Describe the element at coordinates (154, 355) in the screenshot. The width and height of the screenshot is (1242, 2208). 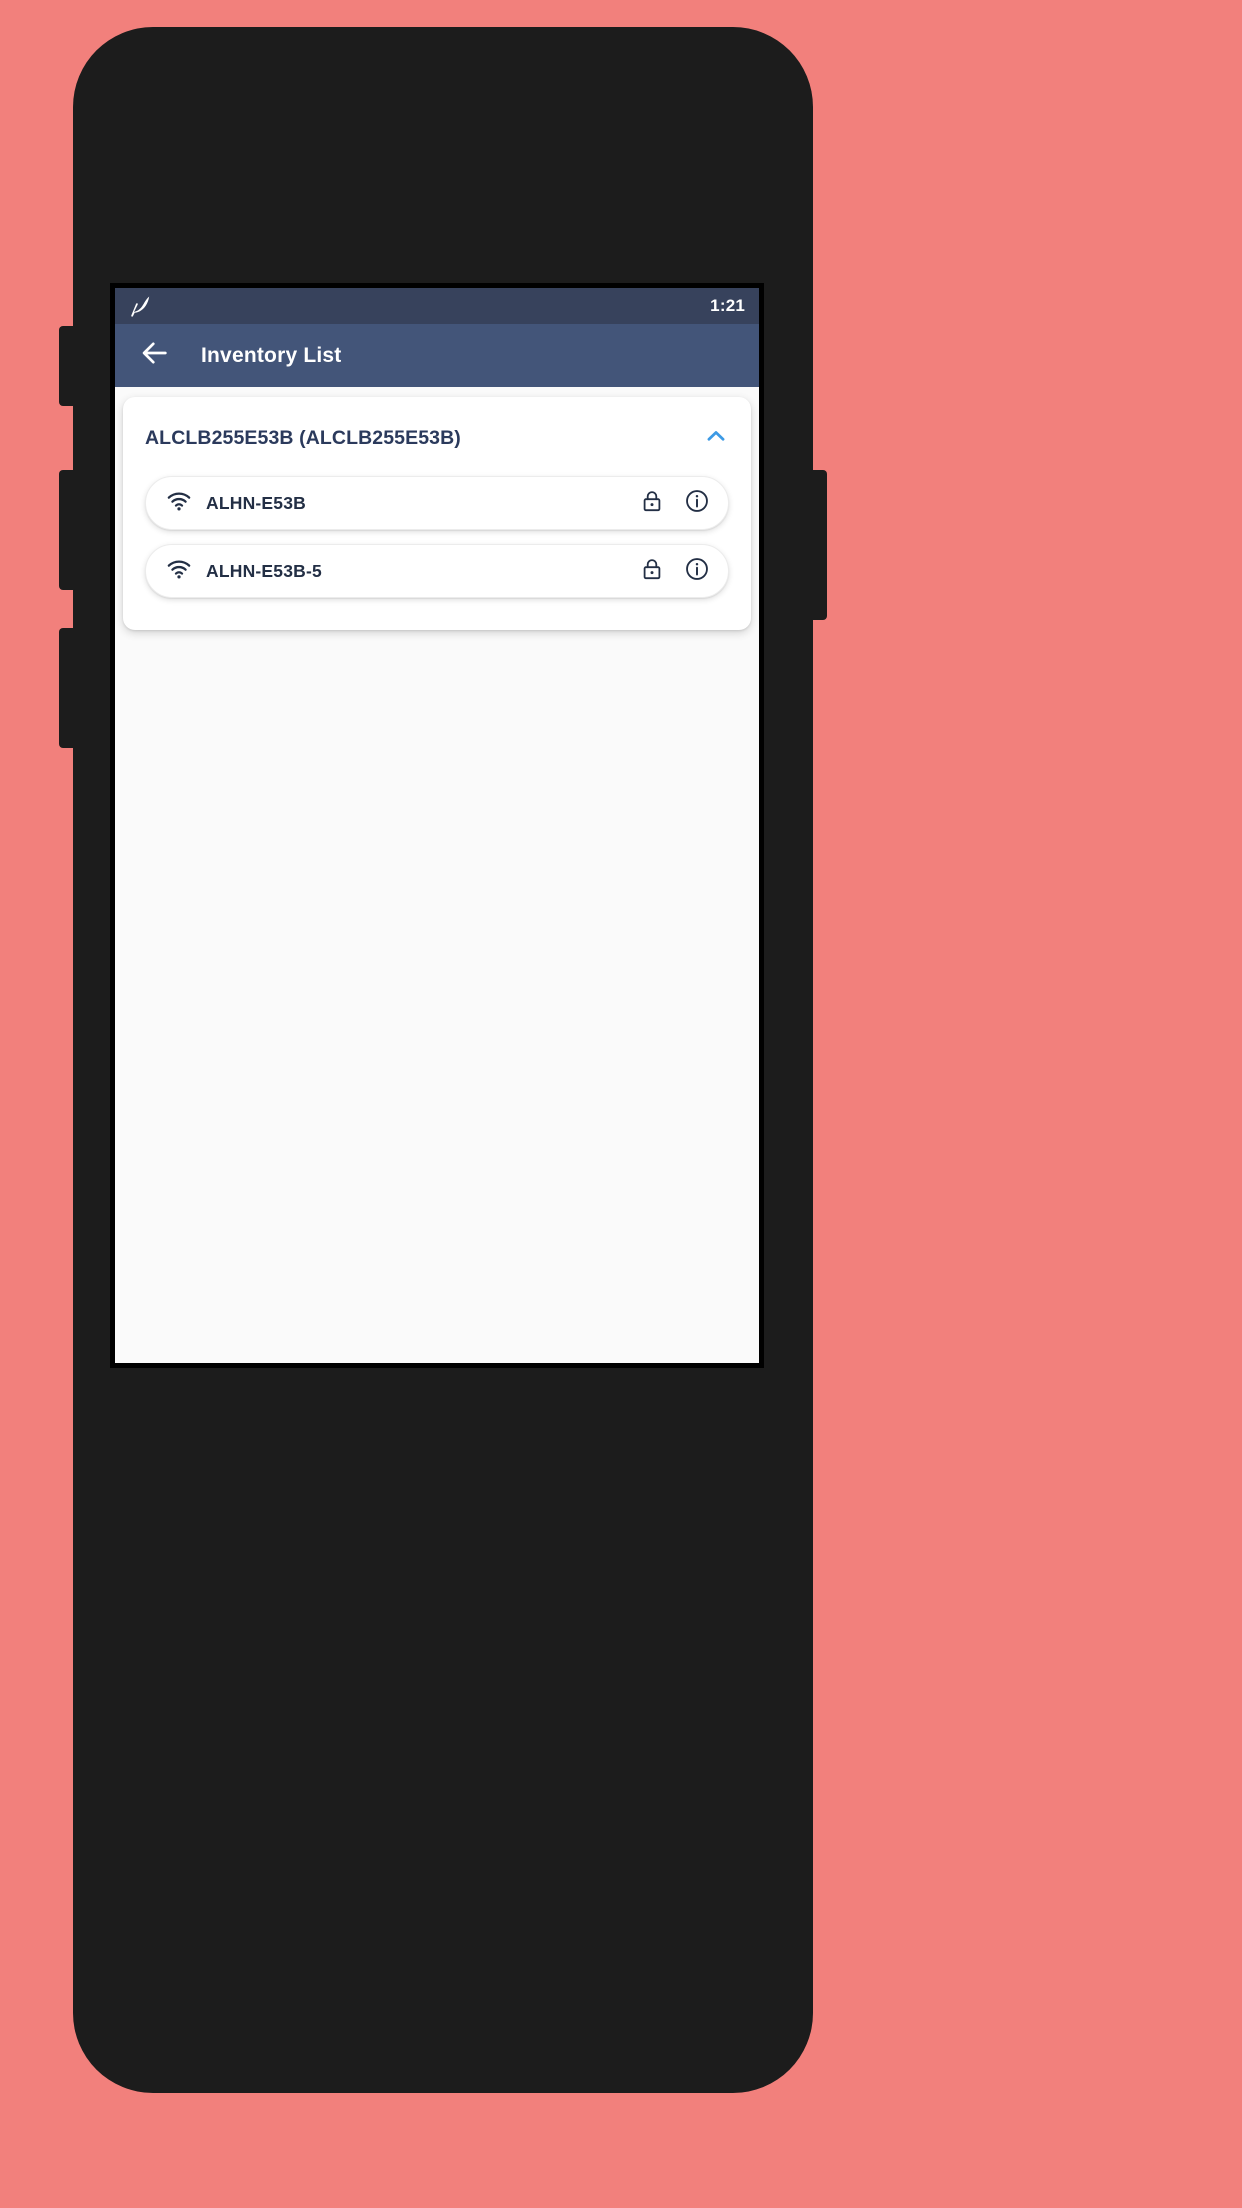
I see `back-arrow-icon` at that location.